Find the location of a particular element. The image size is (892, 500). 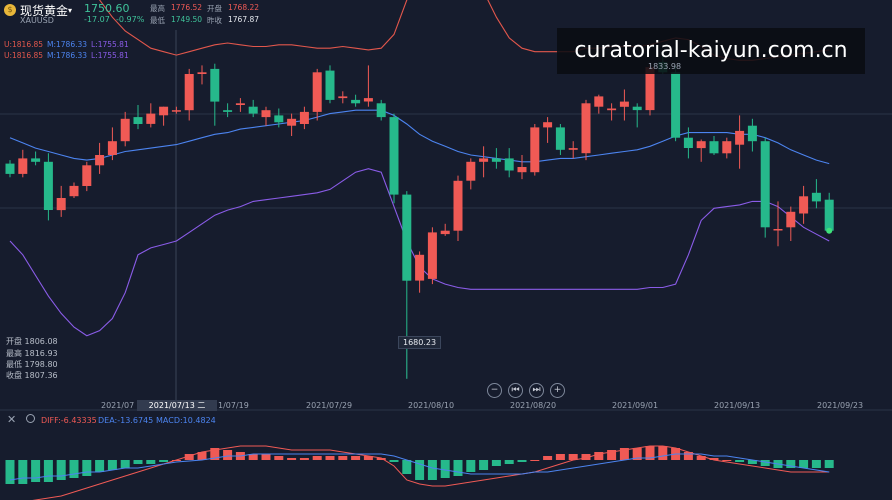

macd-panel is located at coordinates (419, 472).